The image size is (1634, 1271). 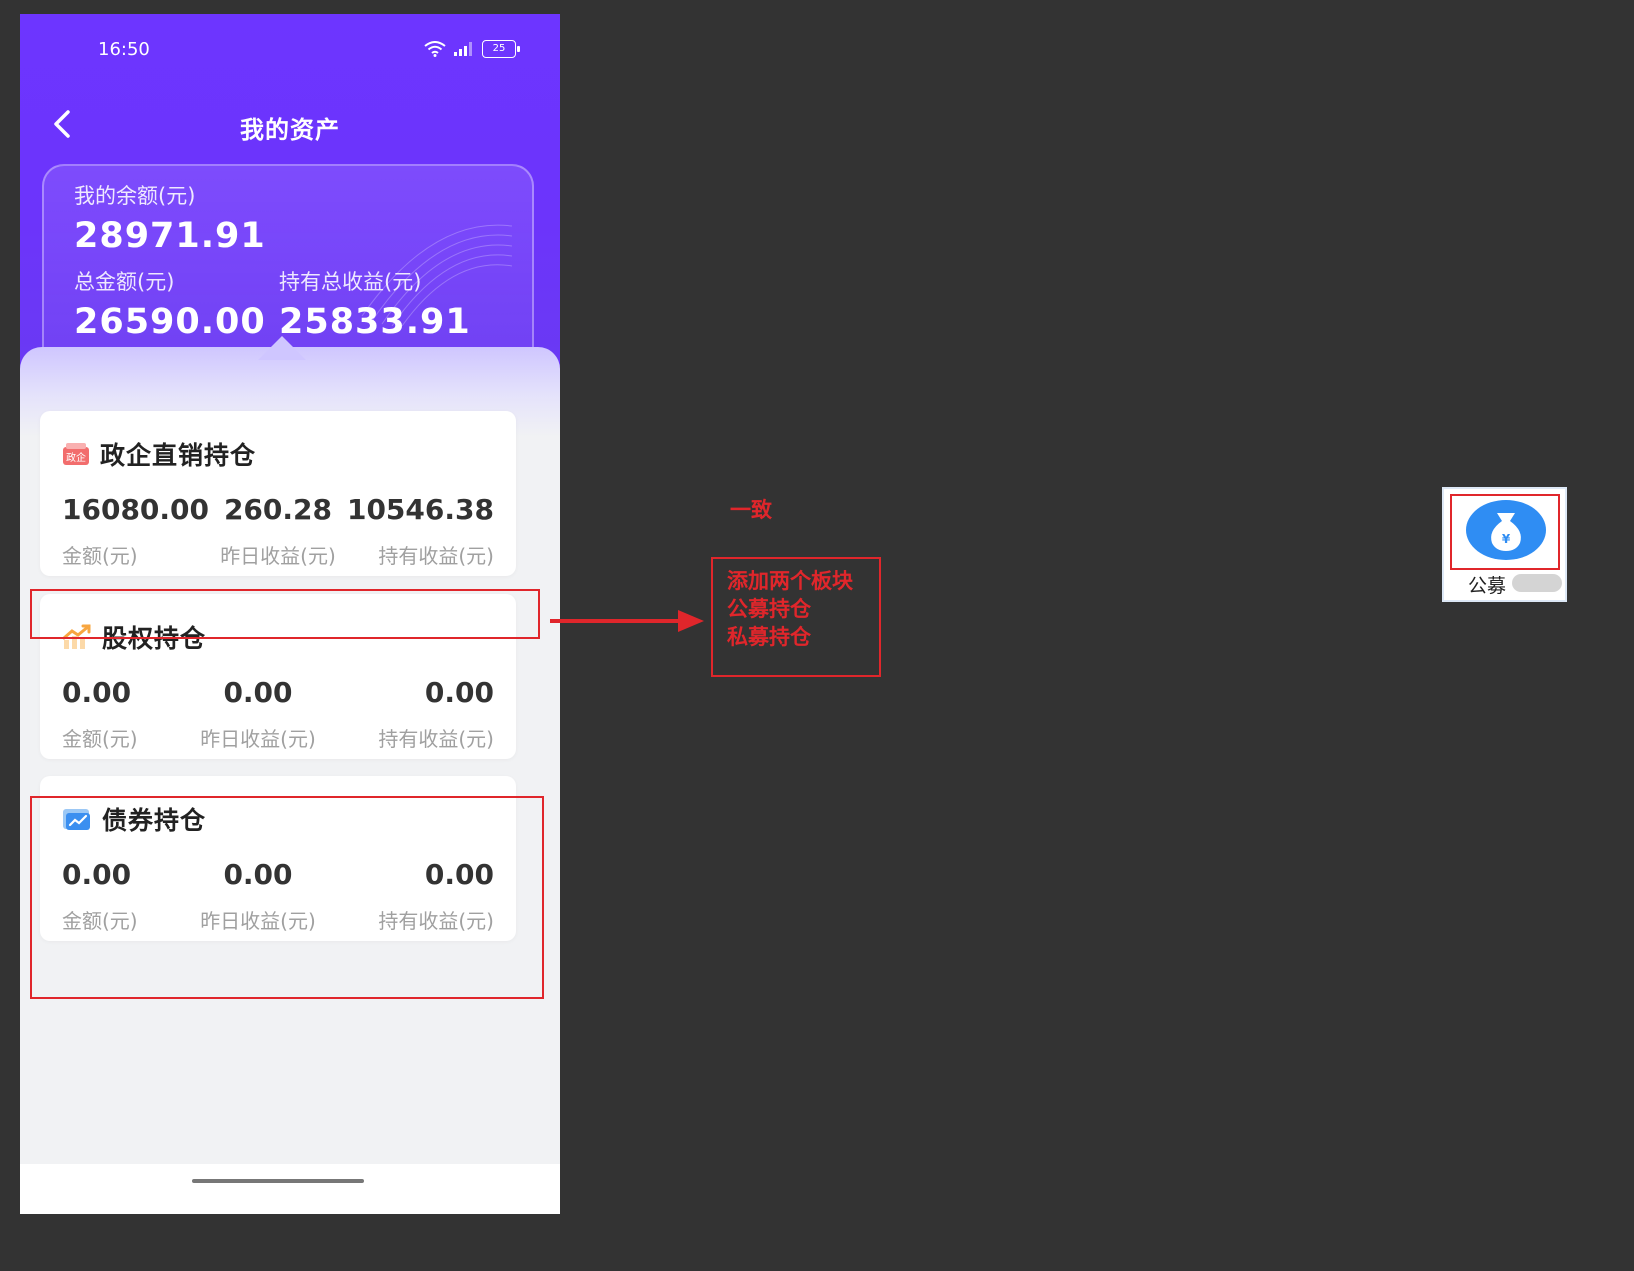 I want to click on yesterday-col: 260.28 昨日收益(元), so click(x=278, y=531).